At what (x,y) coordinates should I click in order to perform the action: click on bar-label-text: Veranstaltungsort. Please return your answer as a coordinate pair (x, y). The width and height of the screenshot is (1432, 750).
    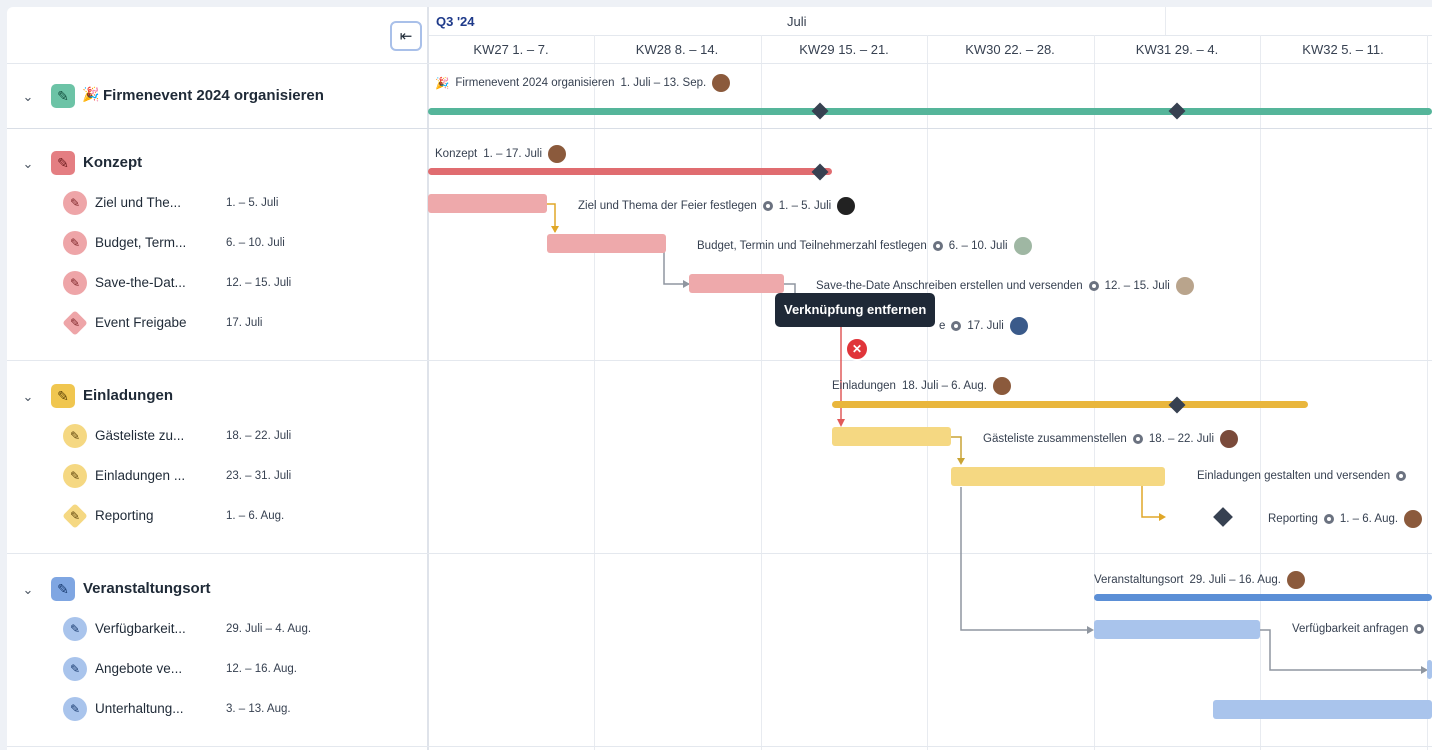
    Looking at the image, I should click on (1139, 580).